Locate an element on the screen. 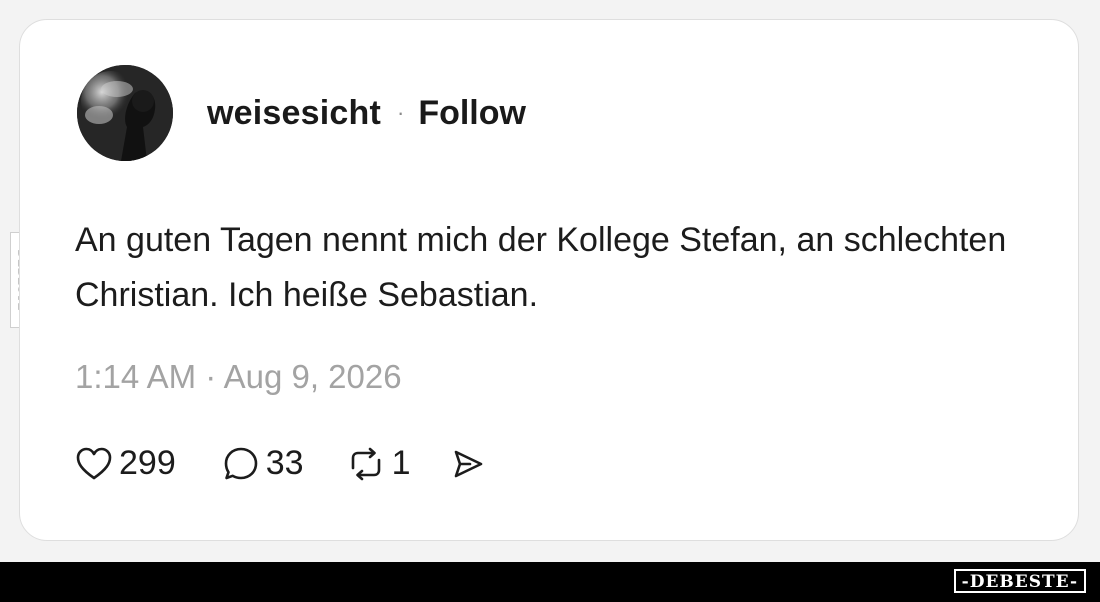  action-bar: 299 33 1 is located at coordinates (280, 463).